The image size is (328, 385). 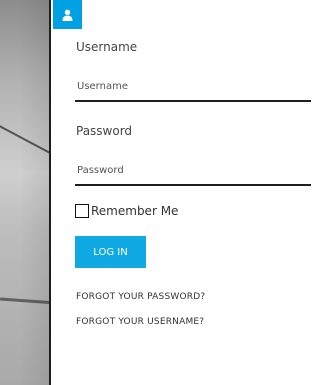 What do you see at coordinates (135, 211) in the screenshot?
I see `remember-me-label: Remember Me` at bounding box center [135, 211].